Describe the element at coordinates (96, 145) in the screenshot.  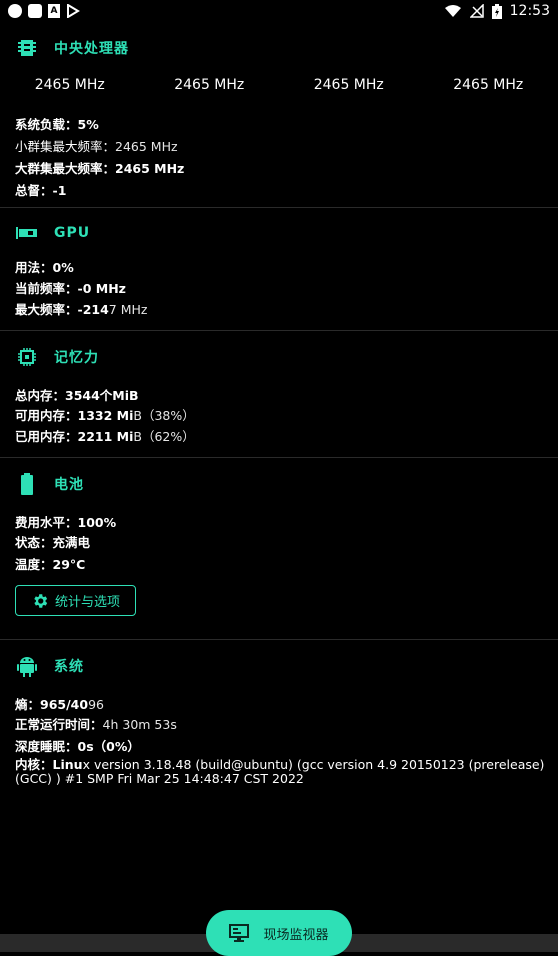
I see `cpu-little-max: 小群集最大频率：2465 MHz` at that location.